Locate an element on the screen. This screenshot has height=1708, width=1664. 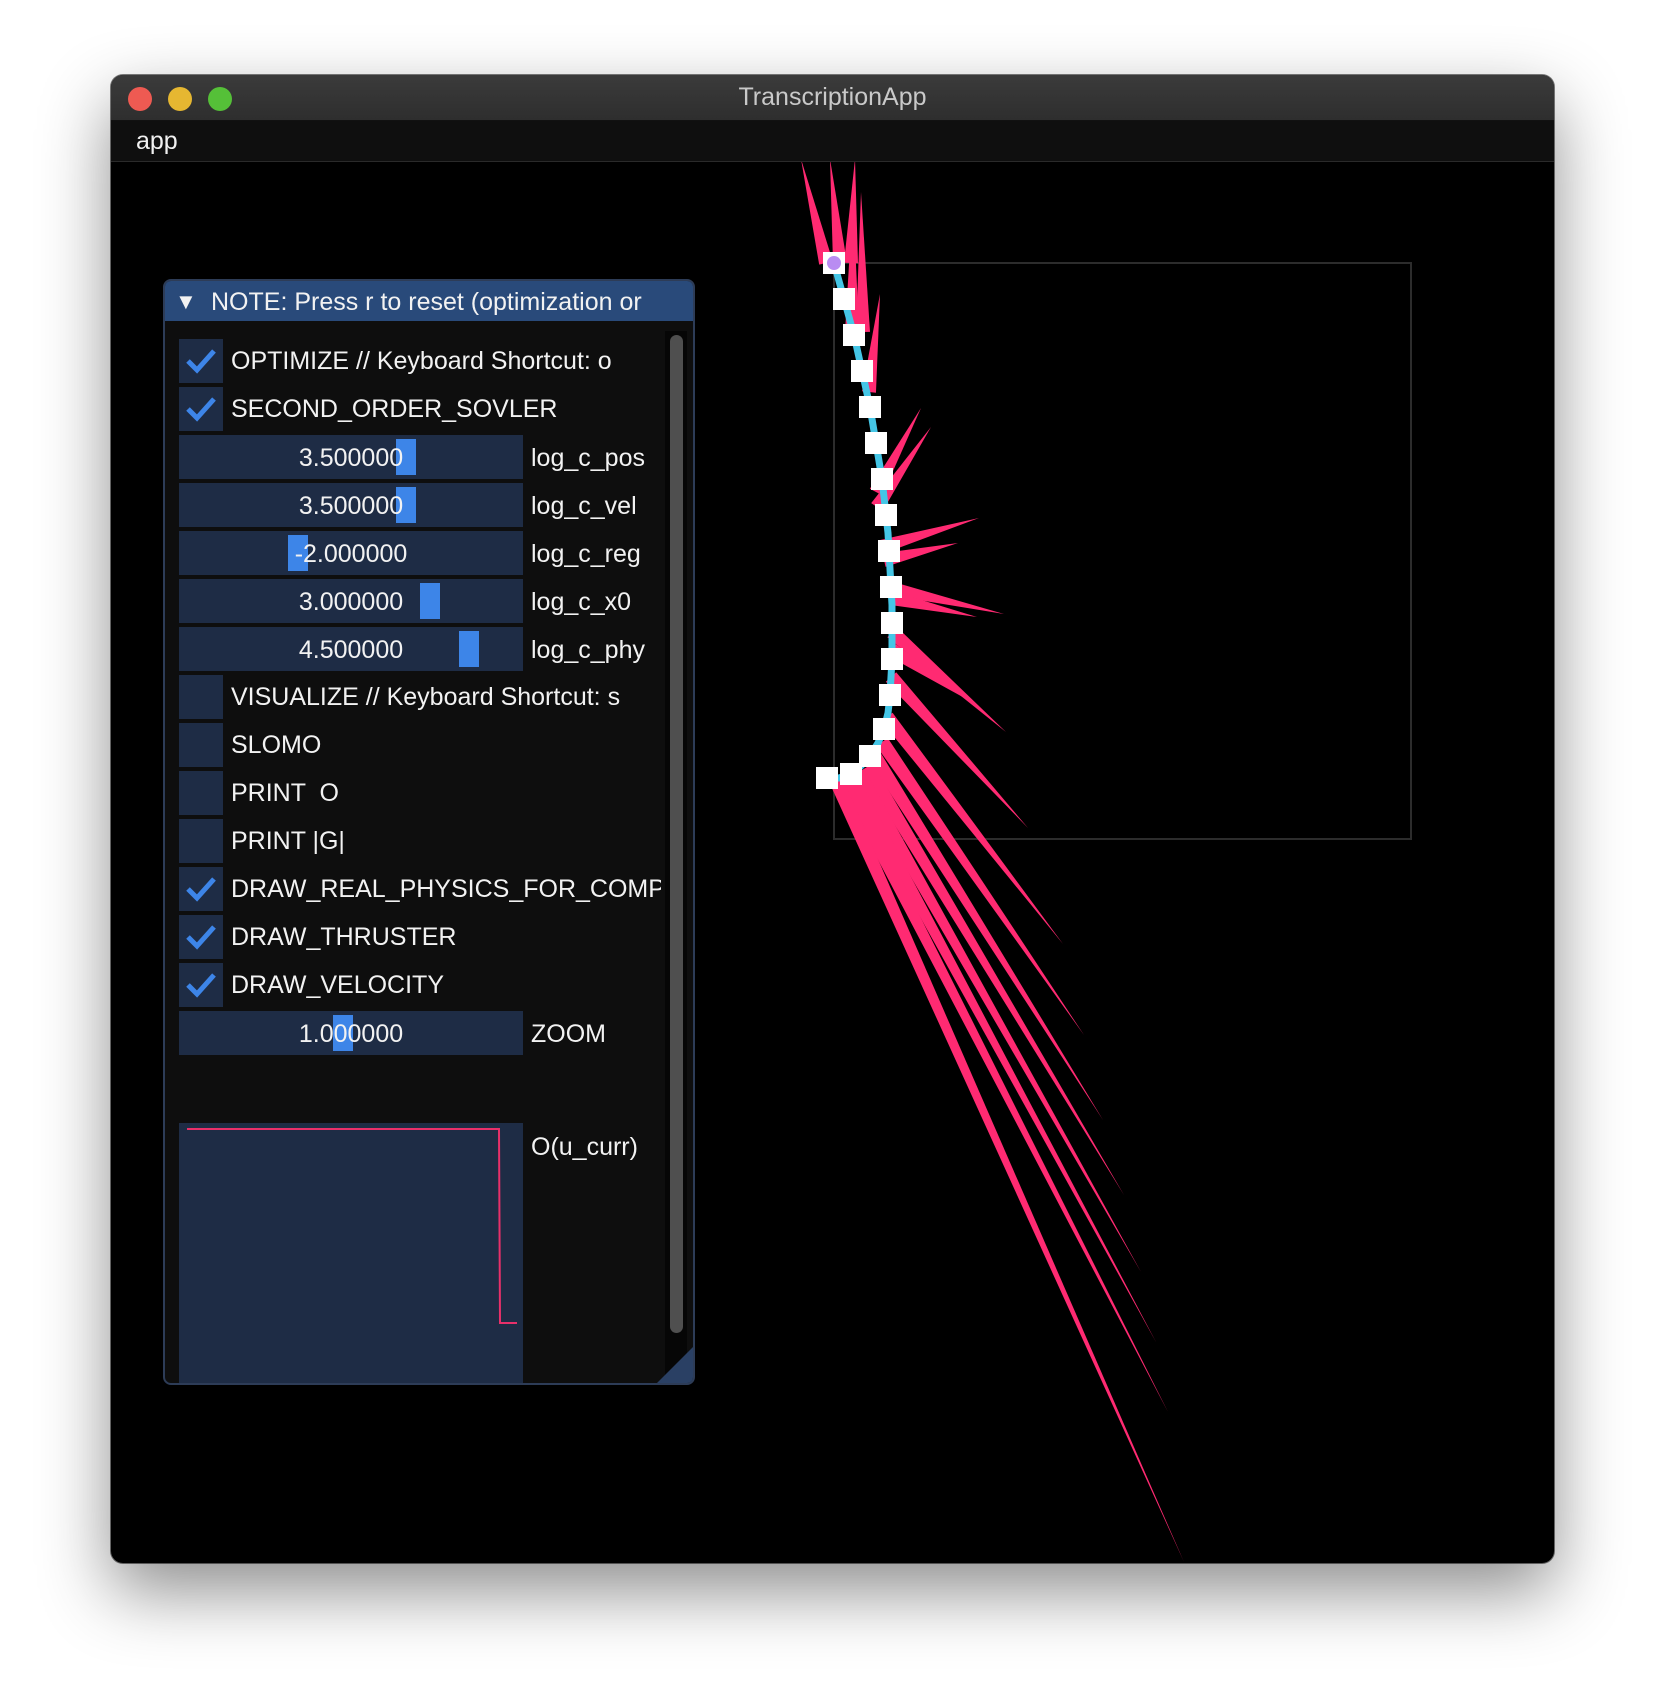
window-title: TranscriptionApp is located at coordinates (832, 97).